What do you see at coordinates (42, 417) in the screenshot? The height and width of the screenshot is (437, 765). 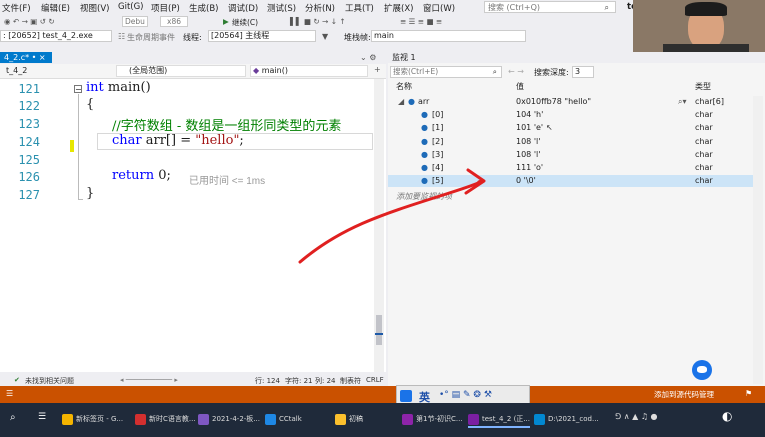 I see `task-view-icon: ☰` at bounding box center [42, 417].